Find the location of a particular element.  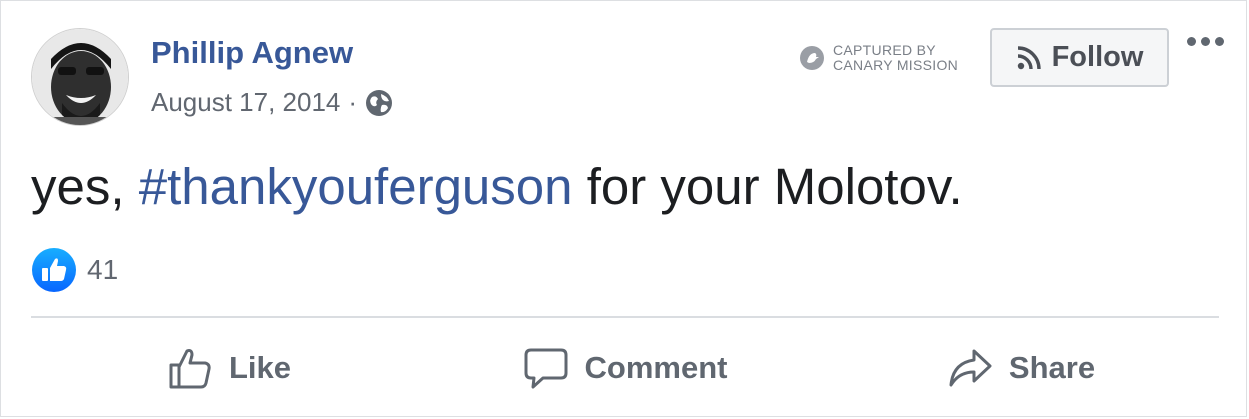

post-meta: August 17, 2014 · is located at coordinates (272, 102).